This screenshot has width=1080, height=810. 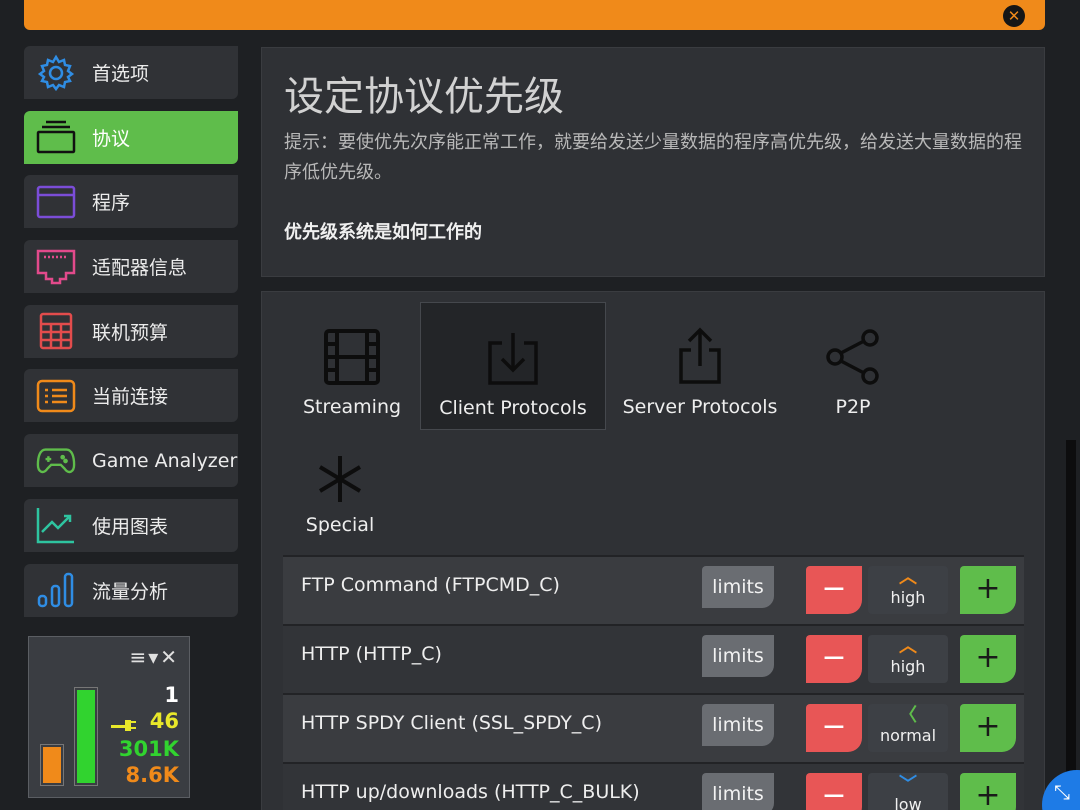 What do you see at coordinates (908, 715) in the screenshot?
I see `arrow-left-icon: 〈` at bounding box center [908, 715].